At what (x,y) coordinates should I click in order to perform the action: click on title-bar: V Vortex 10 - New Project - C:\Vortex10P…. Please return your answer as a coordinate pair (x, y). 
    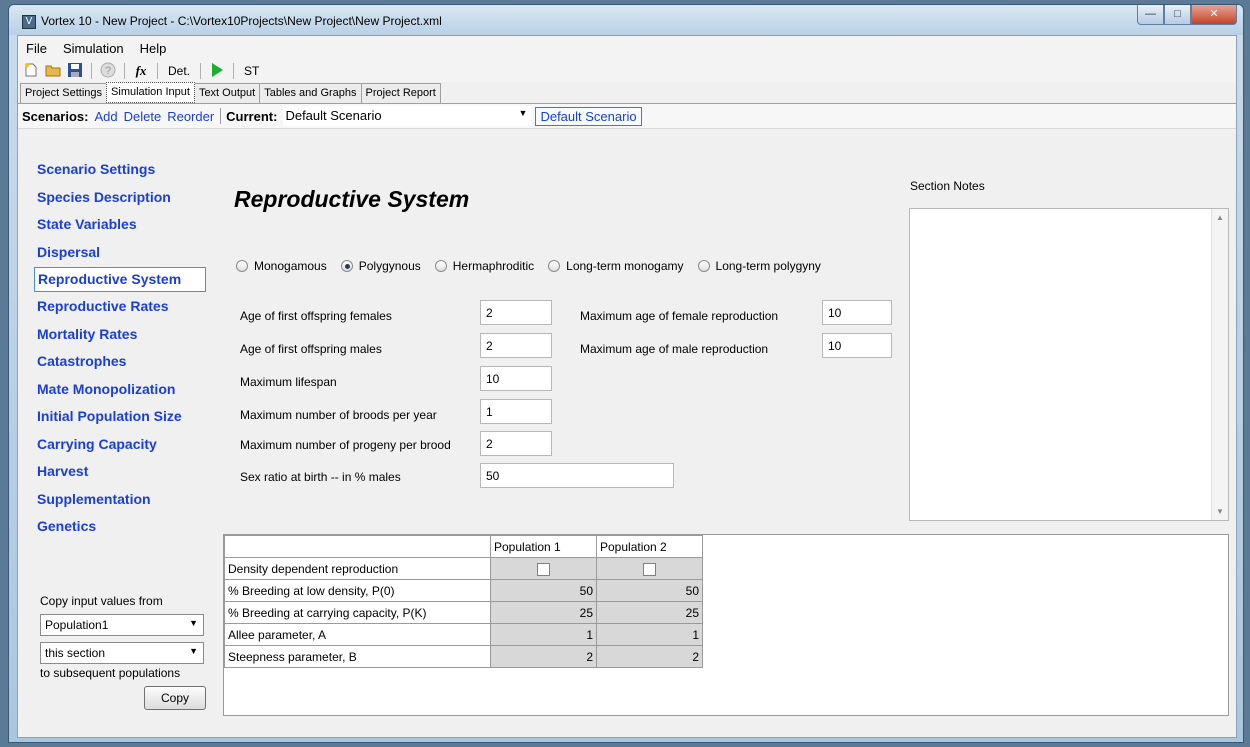
    Looking at the image, I should click on (626, 20).